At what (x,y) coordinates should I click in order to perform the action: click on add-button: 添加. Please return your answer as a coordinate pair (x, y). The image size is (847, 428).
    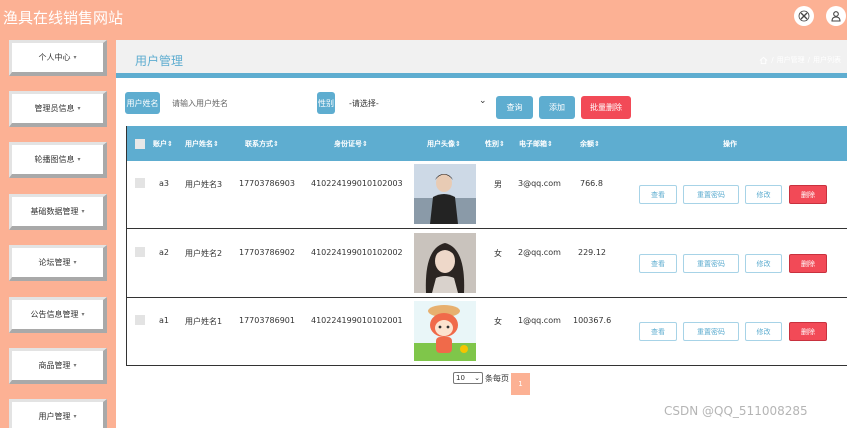
    Looking at the image, I should click on (557, 107).